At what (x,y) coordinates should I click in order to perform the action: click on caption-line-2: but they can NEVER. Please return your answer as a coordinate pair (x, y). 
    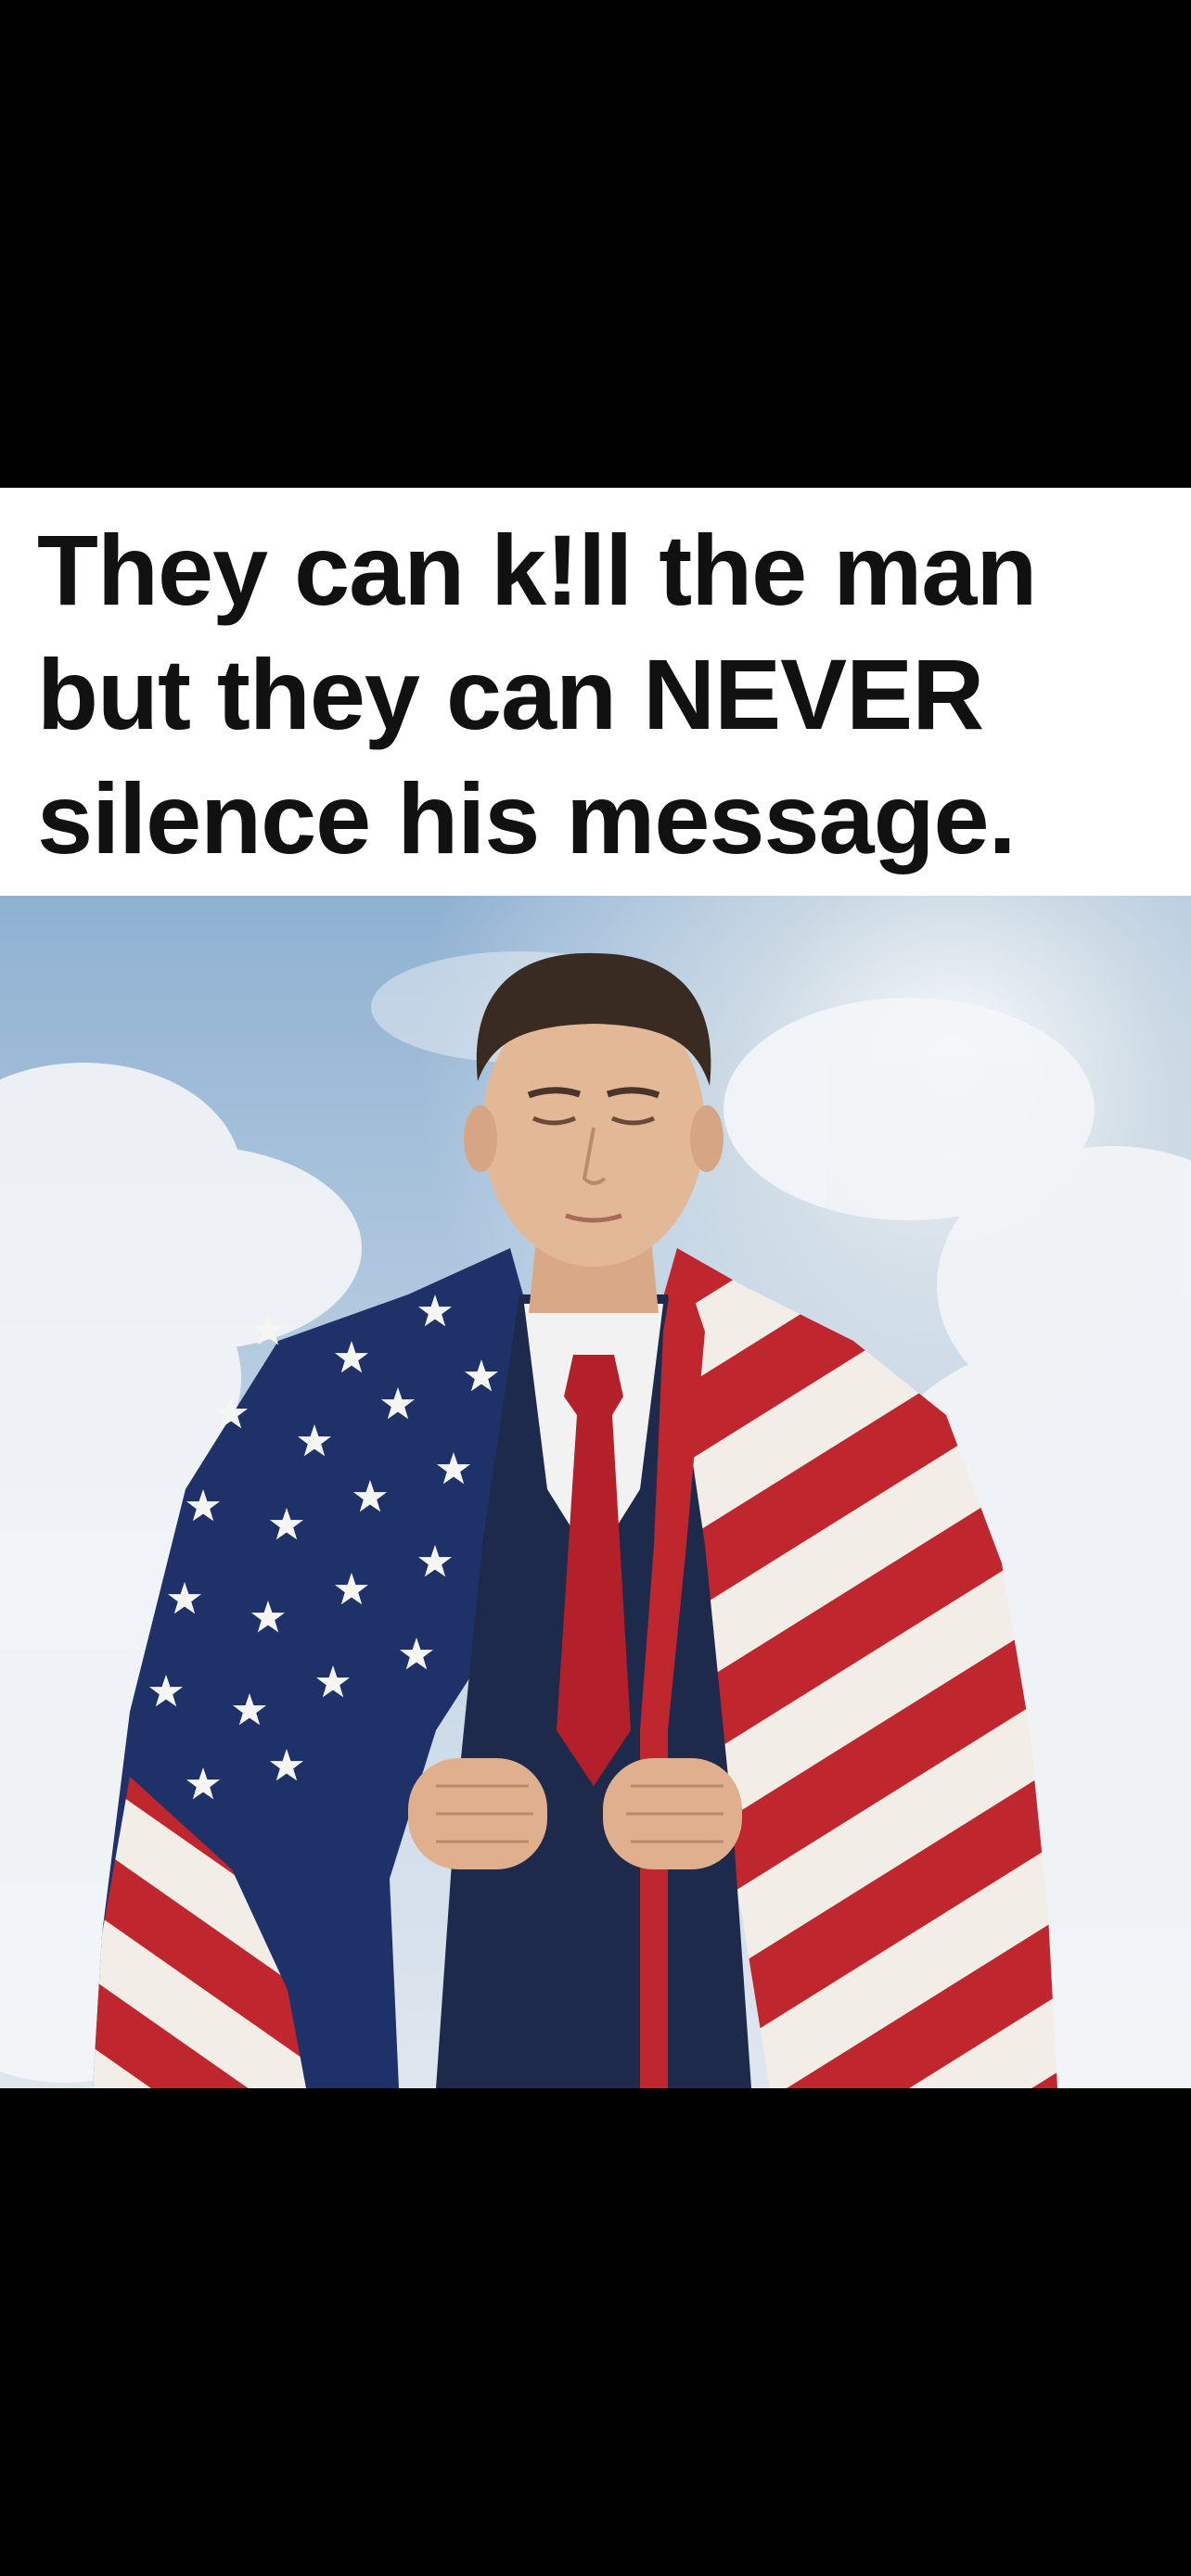
    Looking at the image, I should click on (510, 694).